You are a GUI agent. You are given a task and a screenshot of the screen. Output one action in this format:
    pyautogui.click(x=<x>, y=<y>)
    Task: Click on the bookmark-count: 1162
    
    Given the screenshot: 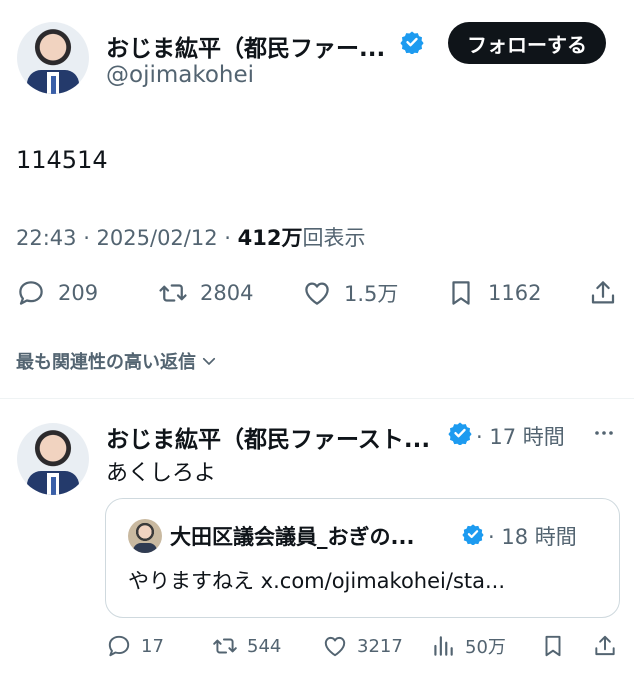 What is the action you would take?
    pyautogui.click(x=515, y=293)
    